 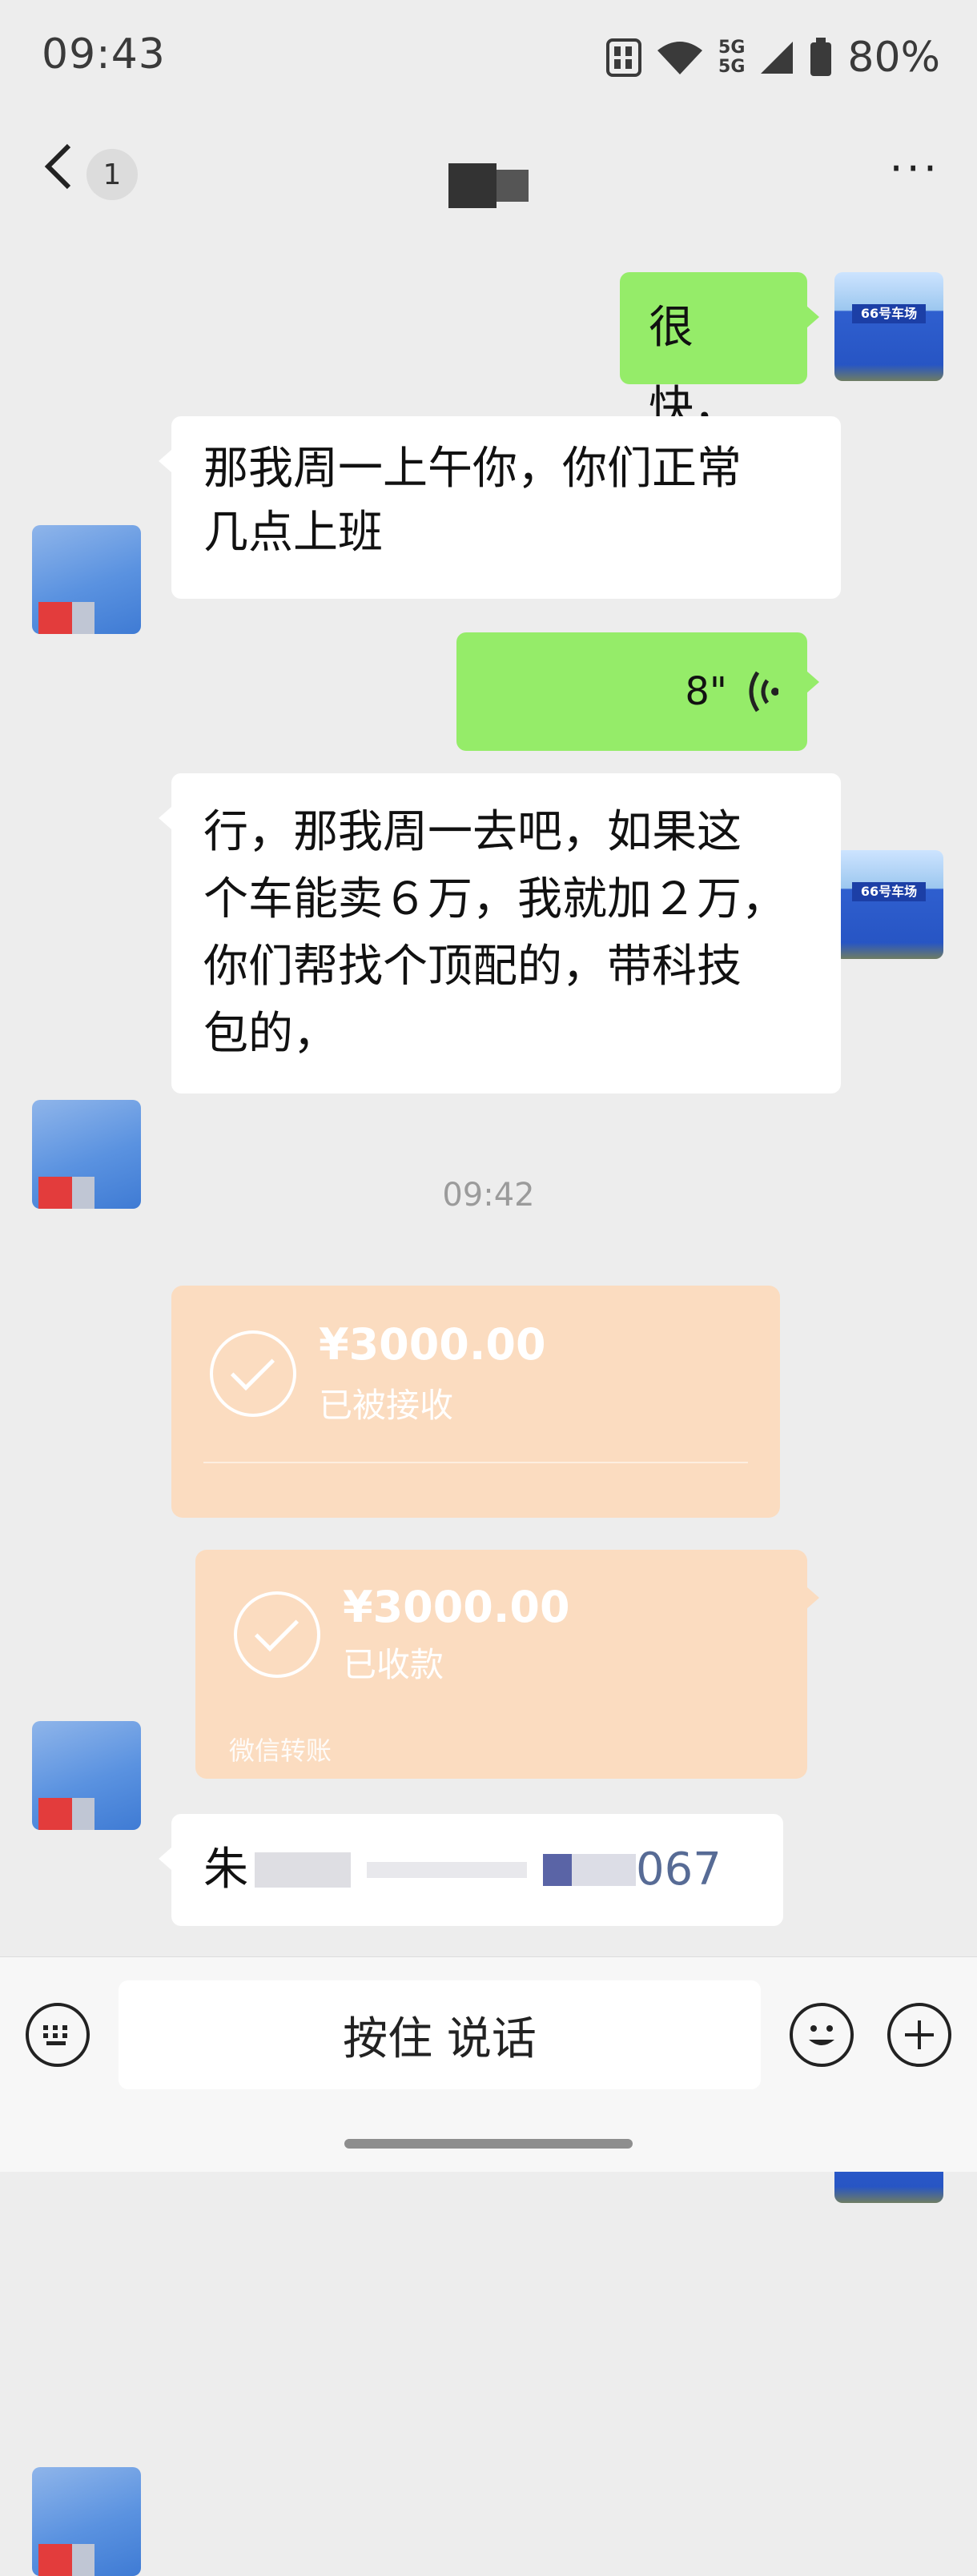 What do you see at coordinates (472, 967) in the screenshot?
I see `message-line: 你们帮找个顶配的，带科技` at bounding box center [472, 967].